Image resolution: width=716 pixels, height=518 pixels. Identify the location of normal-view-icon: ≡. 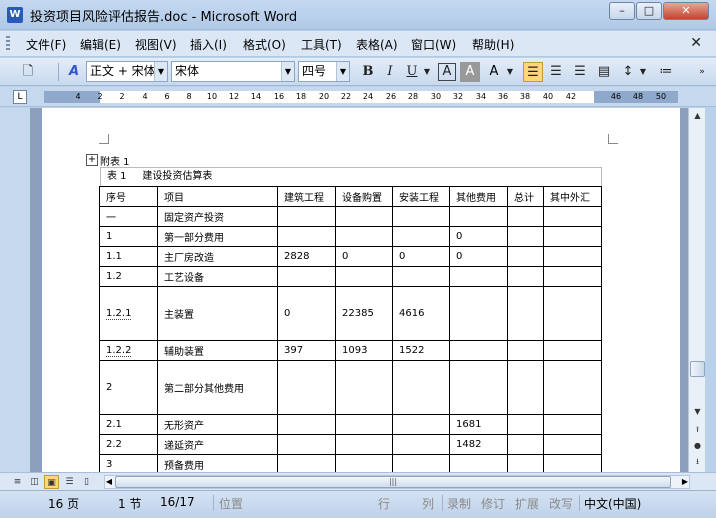
(17, 482).